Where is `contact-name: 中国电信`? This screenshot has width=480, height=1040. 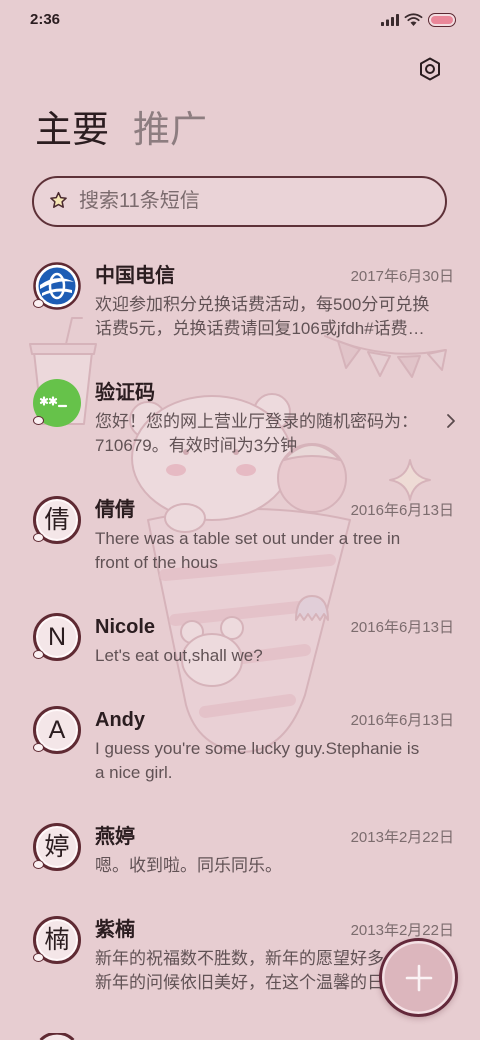
contact-name: 中国电信 is located at coordinates (135, 276).